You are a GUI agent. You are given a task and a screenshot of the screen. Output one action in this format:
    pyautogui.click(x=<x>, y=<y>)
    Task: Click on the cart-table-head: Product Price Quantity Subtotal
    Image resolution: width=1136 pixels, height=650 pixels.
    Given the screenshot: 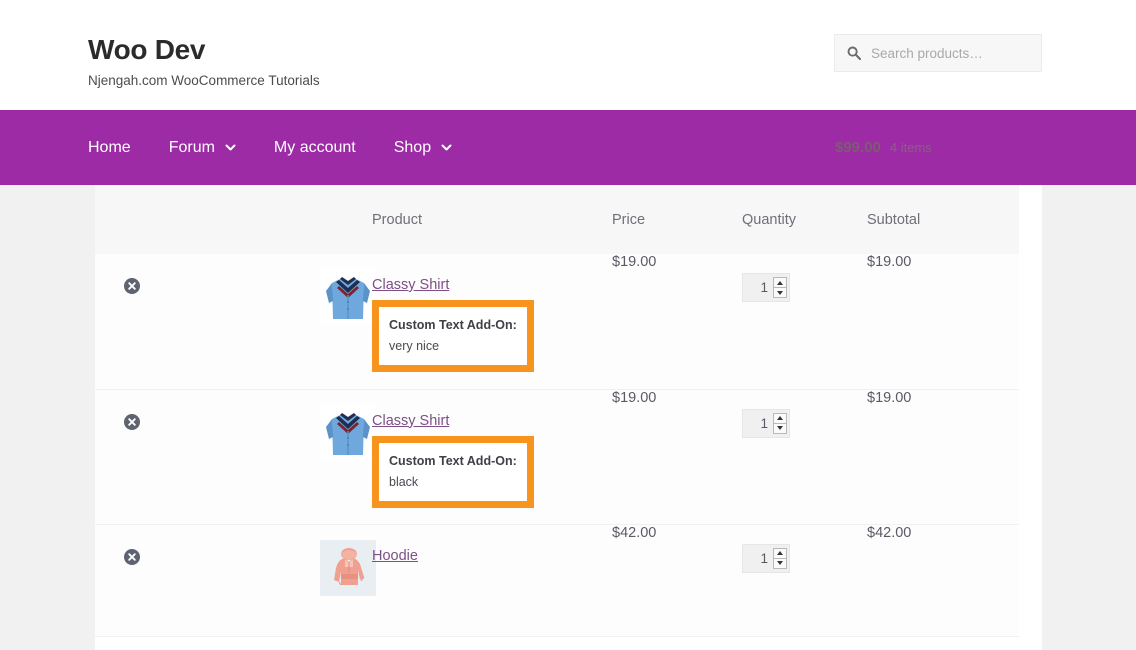 What is the action you would take?
    pyautogui.click(x=557, y=219)
    